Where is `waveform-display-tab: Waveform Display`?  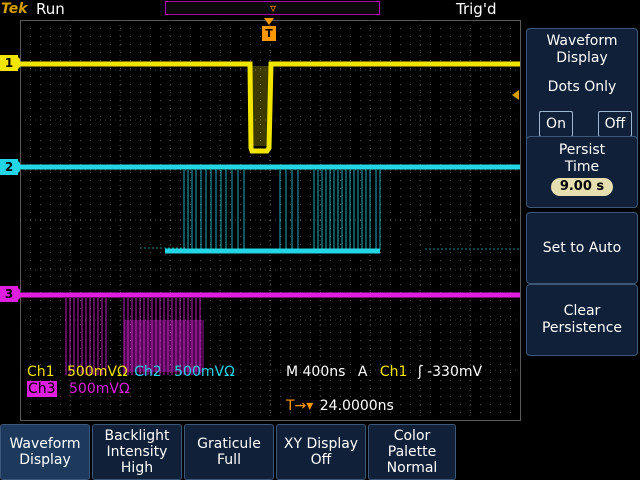 waveform-display-tab: Waveform Display is located at coordinates (45, 452).